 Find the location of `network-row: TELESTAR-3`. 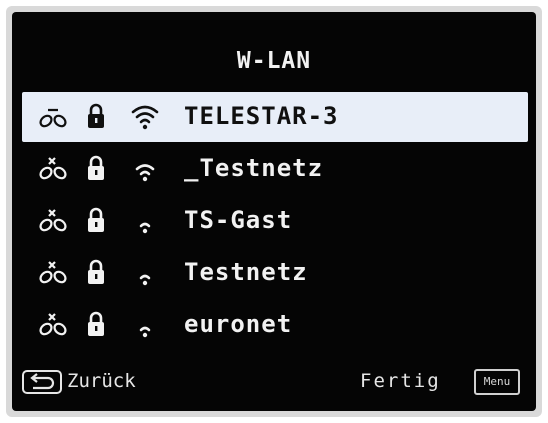

network-row: TELESTAR-3 is located at coordinates (275, 117).